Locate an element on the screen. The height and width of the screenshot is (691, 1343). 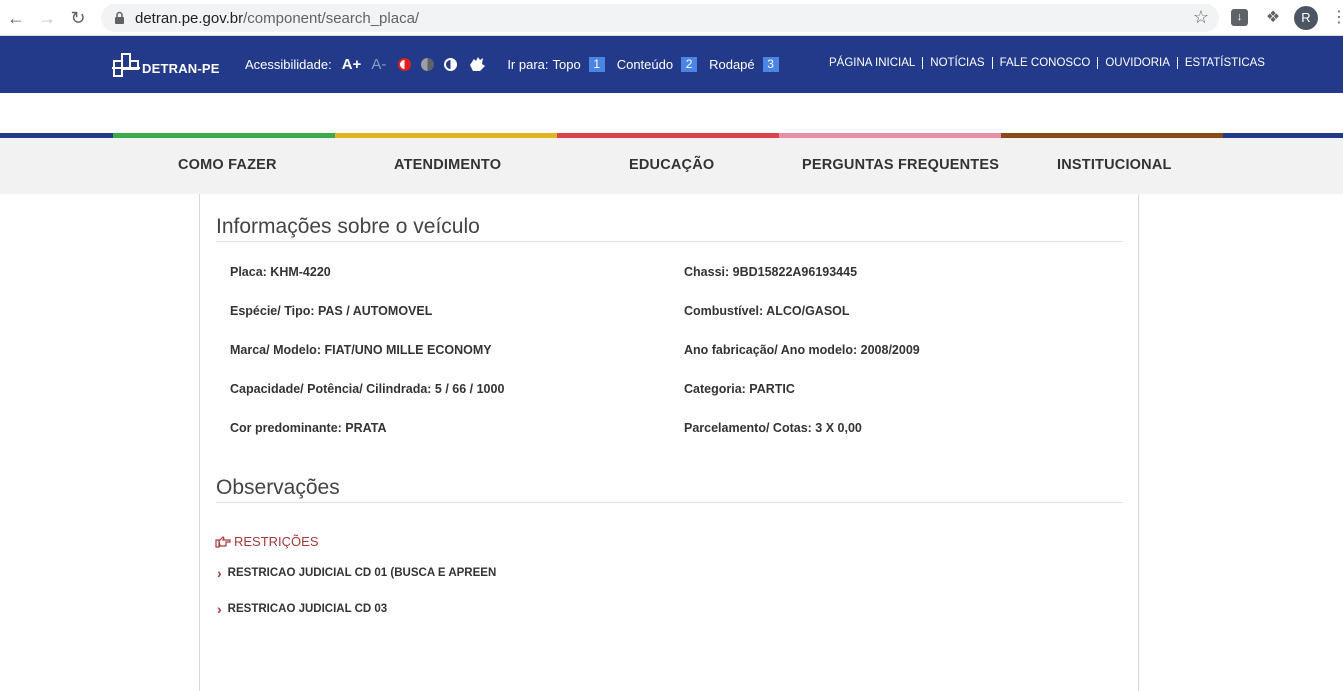
accessibility-label: Acessibilidade: is located at coordinates (288, 64).